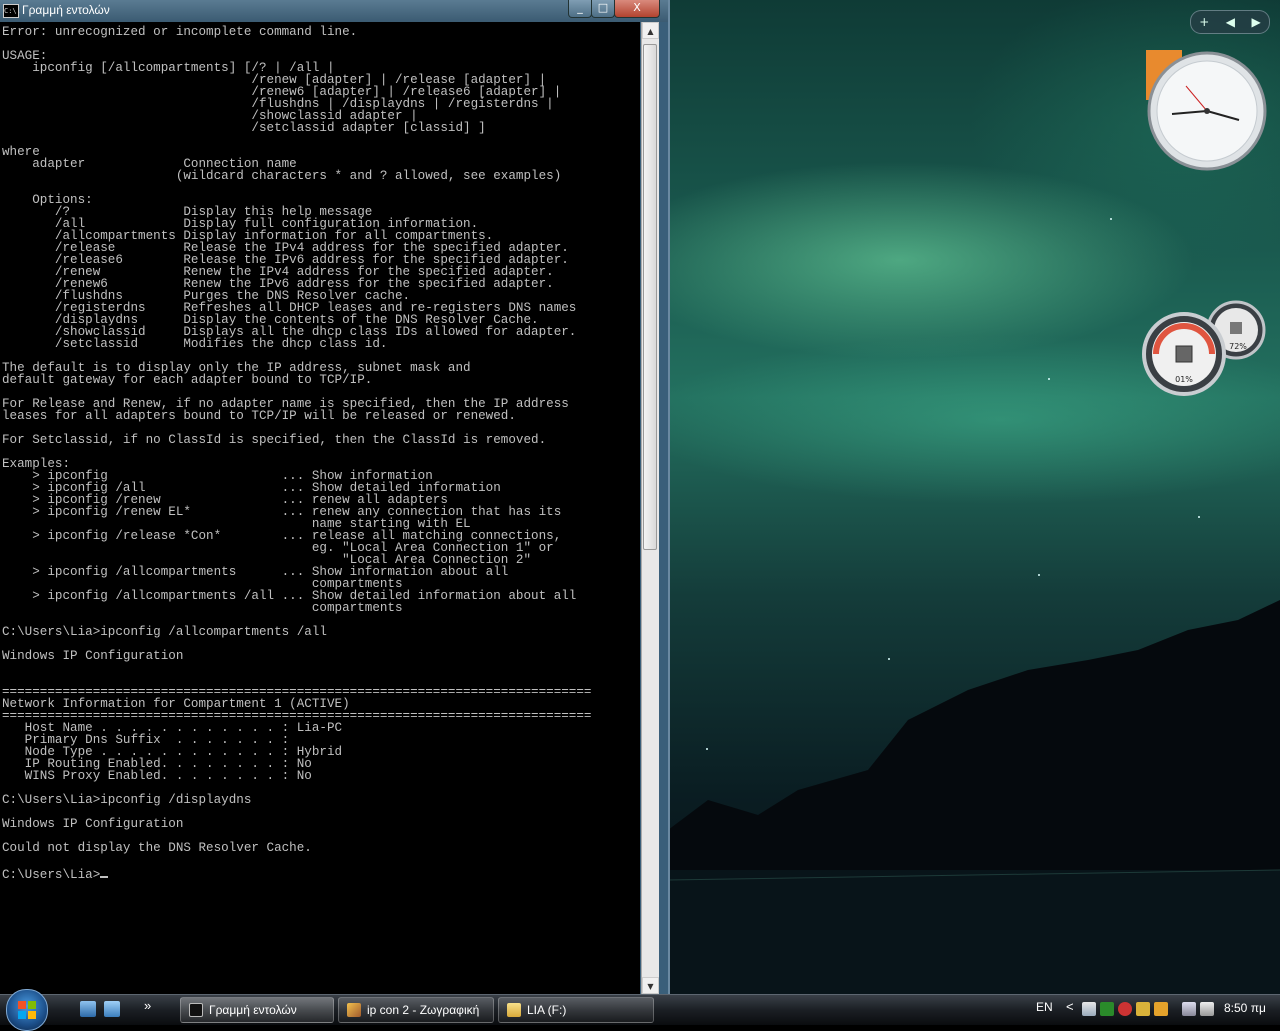 Image resolution: width=1280 pixels, height=1031 pixels. What do you see at coordinates (1070, 1006) in the screenshot?
I see `show-hidden-icons-icon: <` at bounding box center [1070, 1006].